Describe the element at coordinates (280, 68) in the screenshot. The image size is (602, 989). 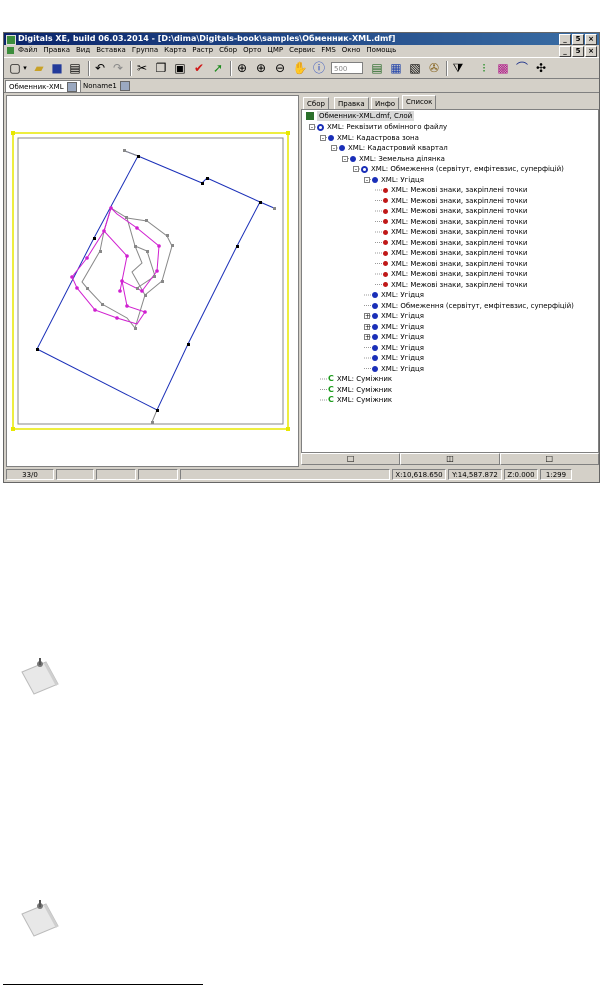
I see `zoom-out-icon: ⊖` at that location.